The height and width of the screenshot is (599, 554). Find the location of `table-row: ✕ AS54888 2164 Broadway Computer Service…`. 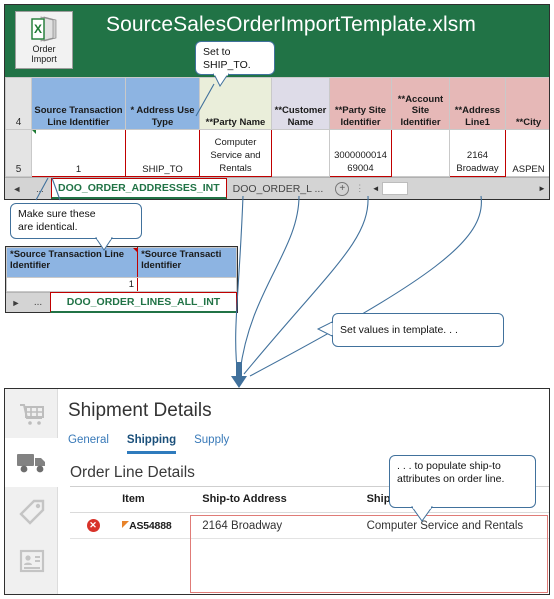

table-row: ✕ AS54888 2164 Broadway Computer Service… is located at coordinates (309, 525).